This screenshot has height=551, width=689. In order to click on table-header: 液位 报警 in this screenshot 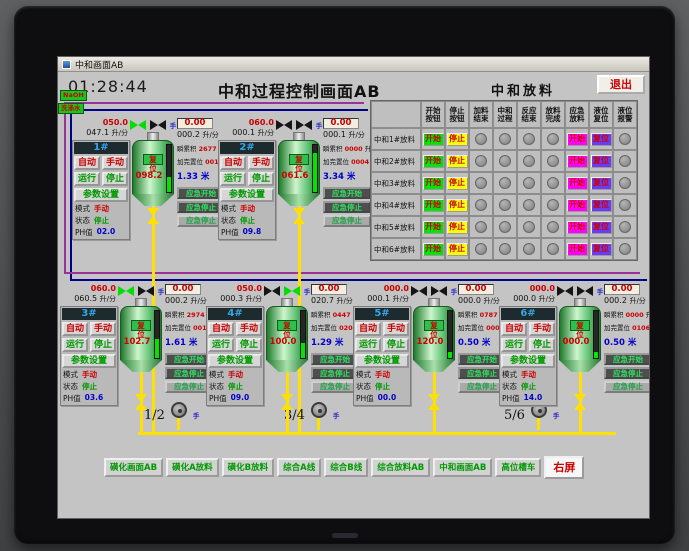, I will do `click(625, 114)`.